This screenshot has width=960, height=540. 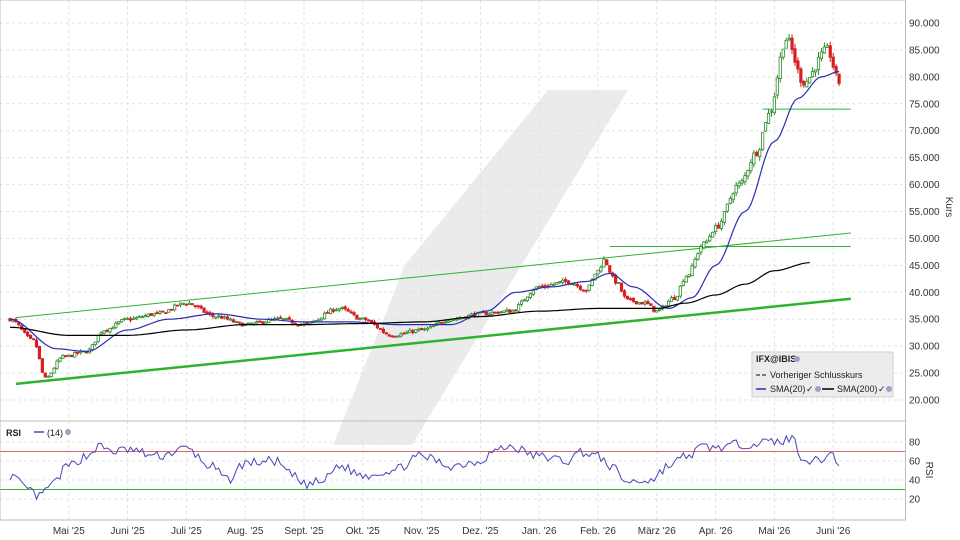 I want to click on rsi-label: RSI, so click(x=13, y=433).